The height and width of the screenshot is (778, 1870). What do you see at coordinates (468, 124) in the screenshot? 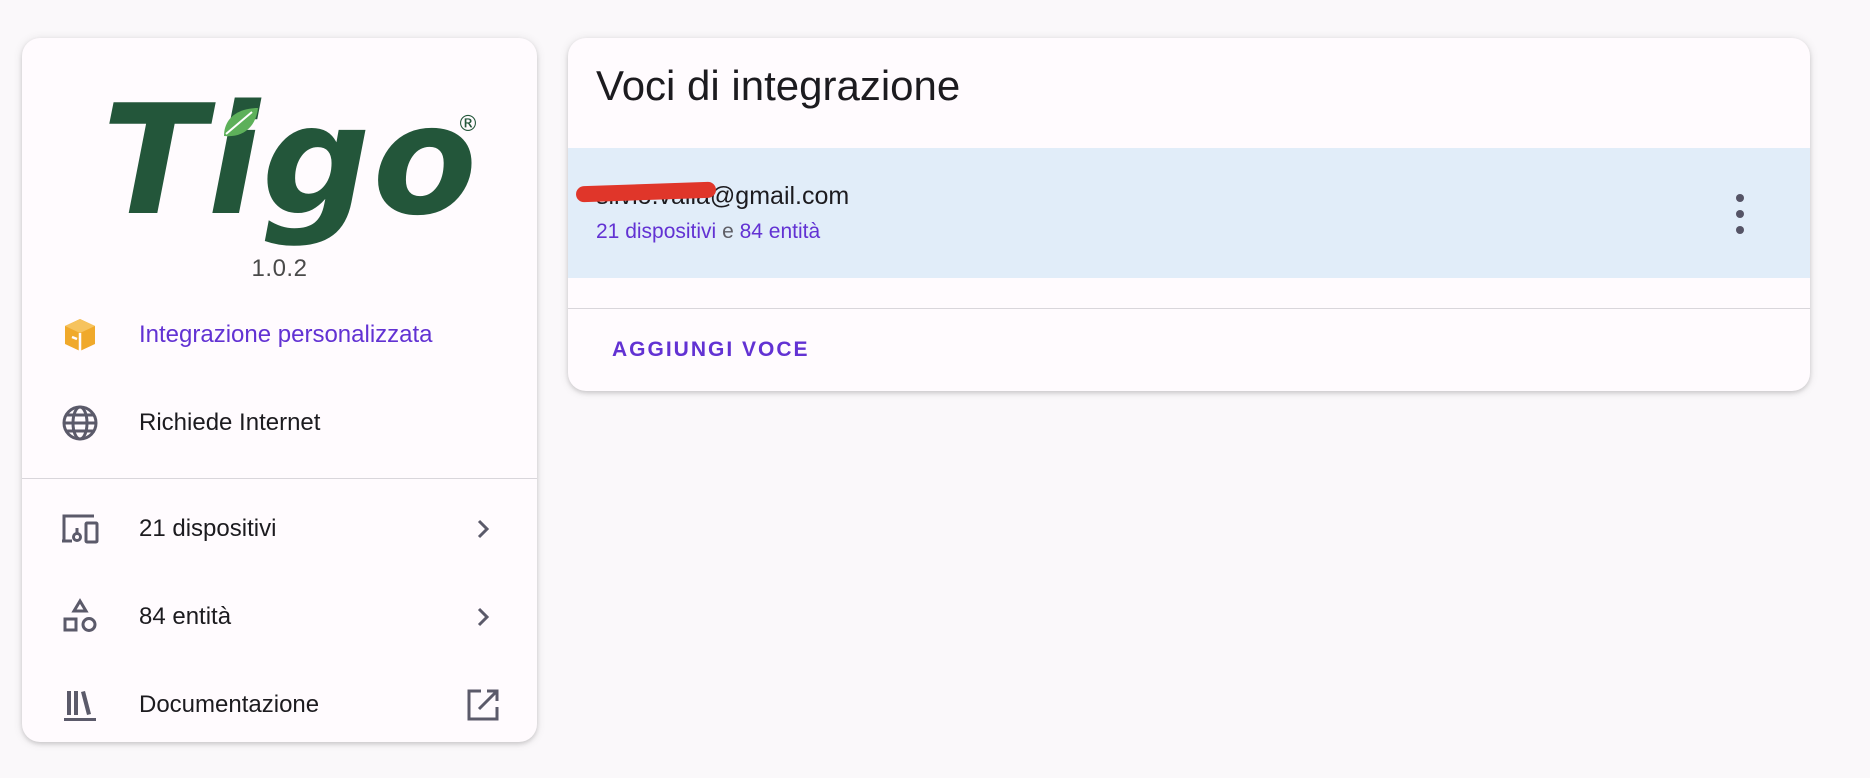
I see `registered-mark: ®` at bounding box center [468, 124].